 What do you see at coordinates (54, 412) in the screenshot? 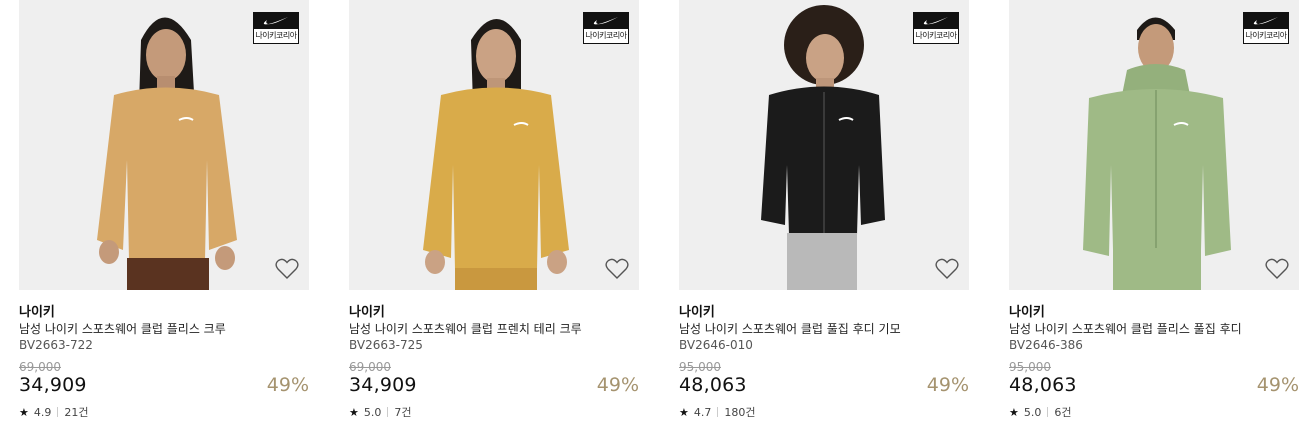
I see `rating-row: ★ 4.9 21건` at bounding box center [54, 412].